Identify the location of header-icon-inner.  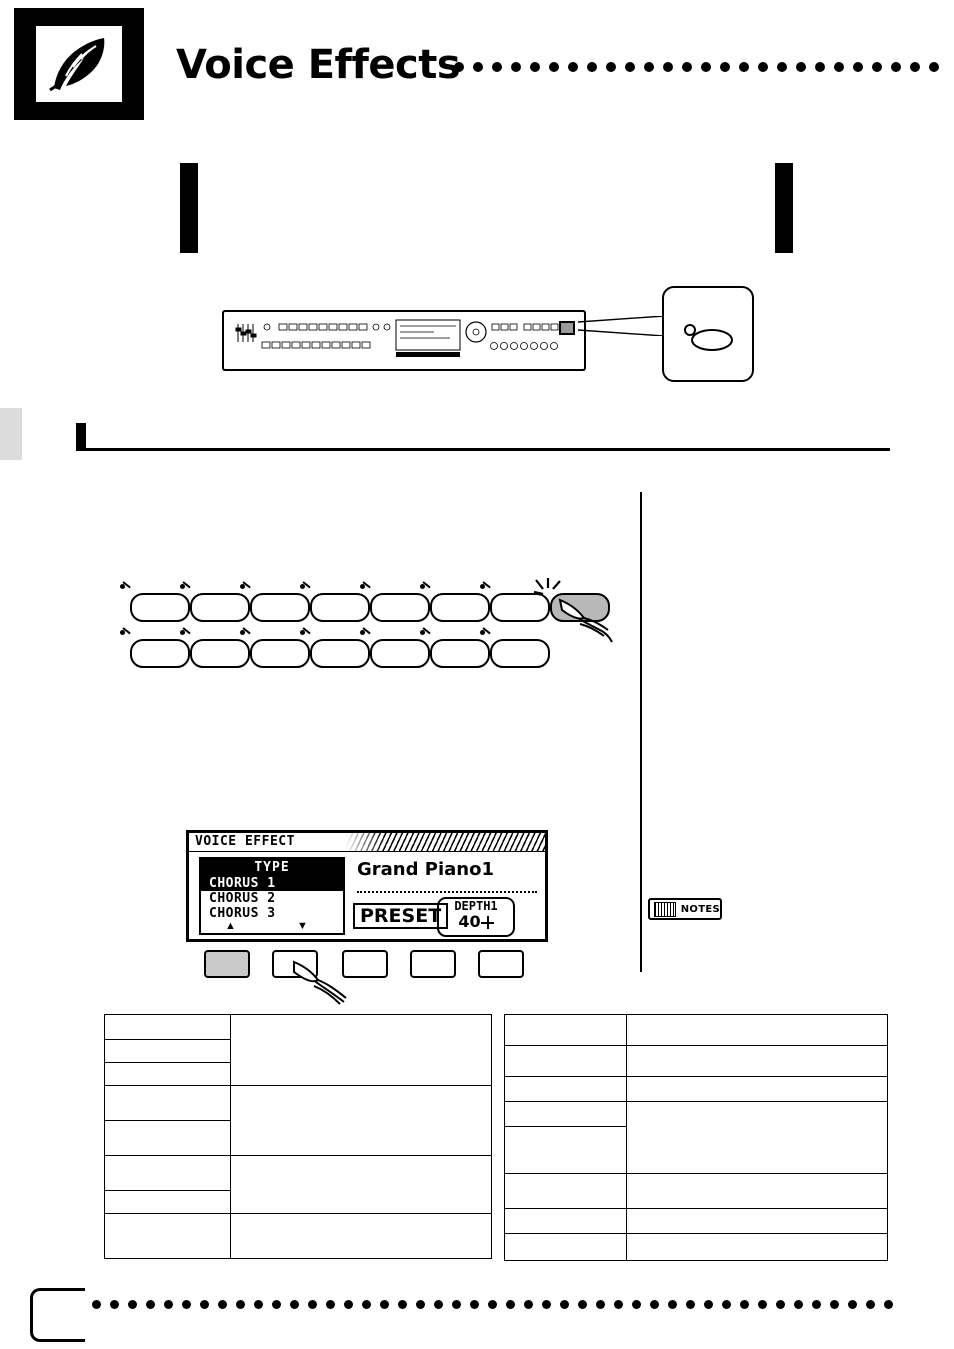
(79, 64).